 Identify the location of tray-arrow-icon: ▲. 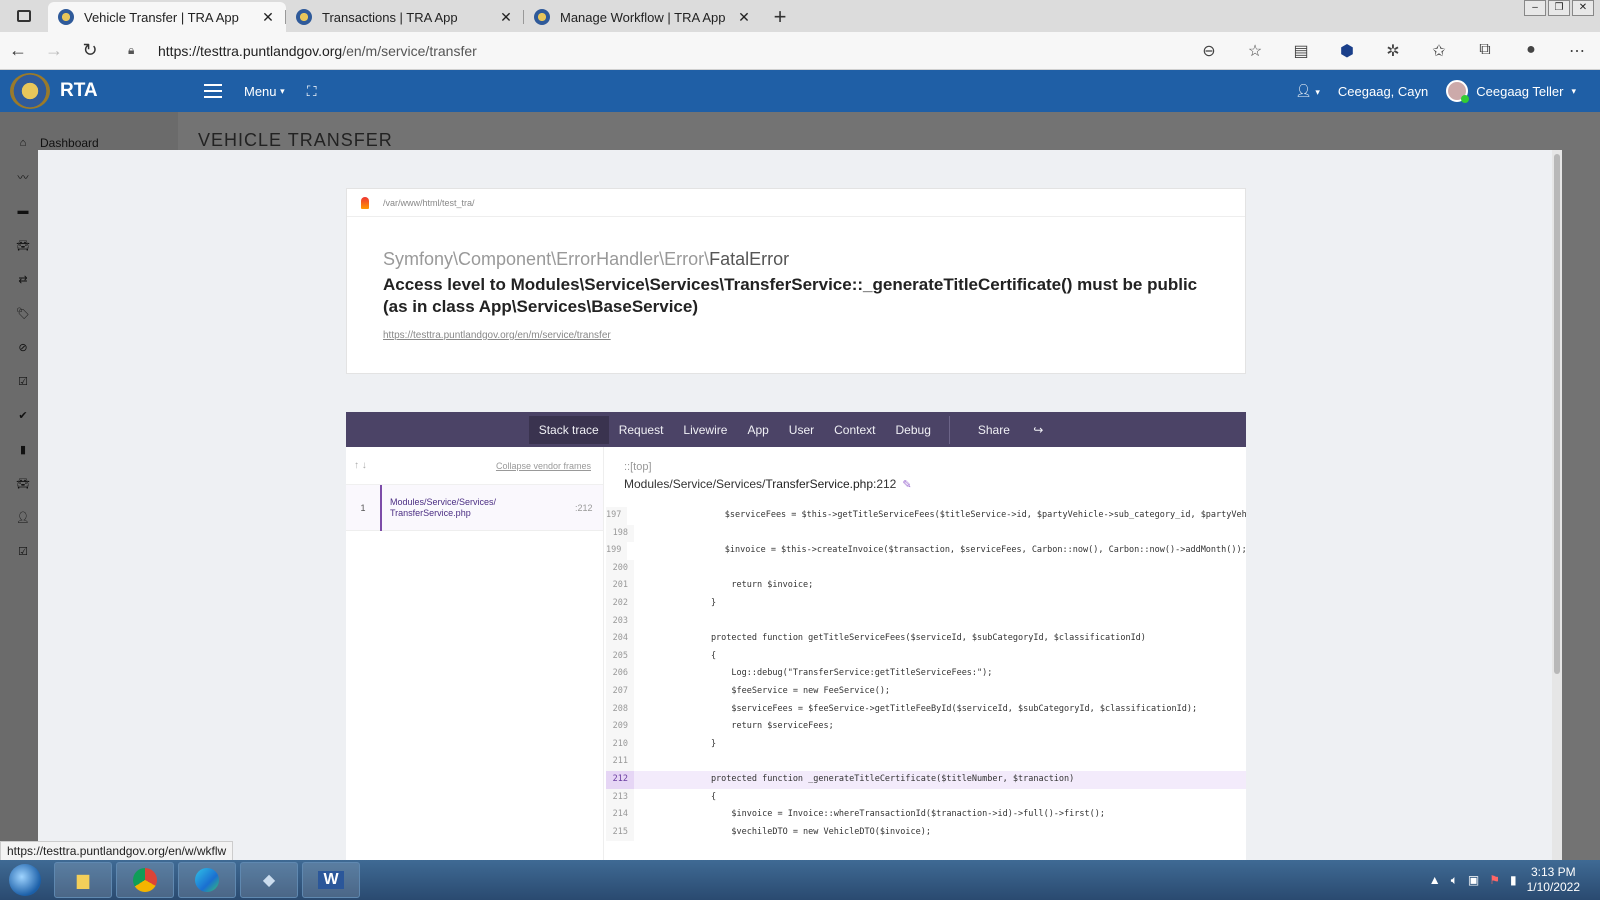
(1435, 880).